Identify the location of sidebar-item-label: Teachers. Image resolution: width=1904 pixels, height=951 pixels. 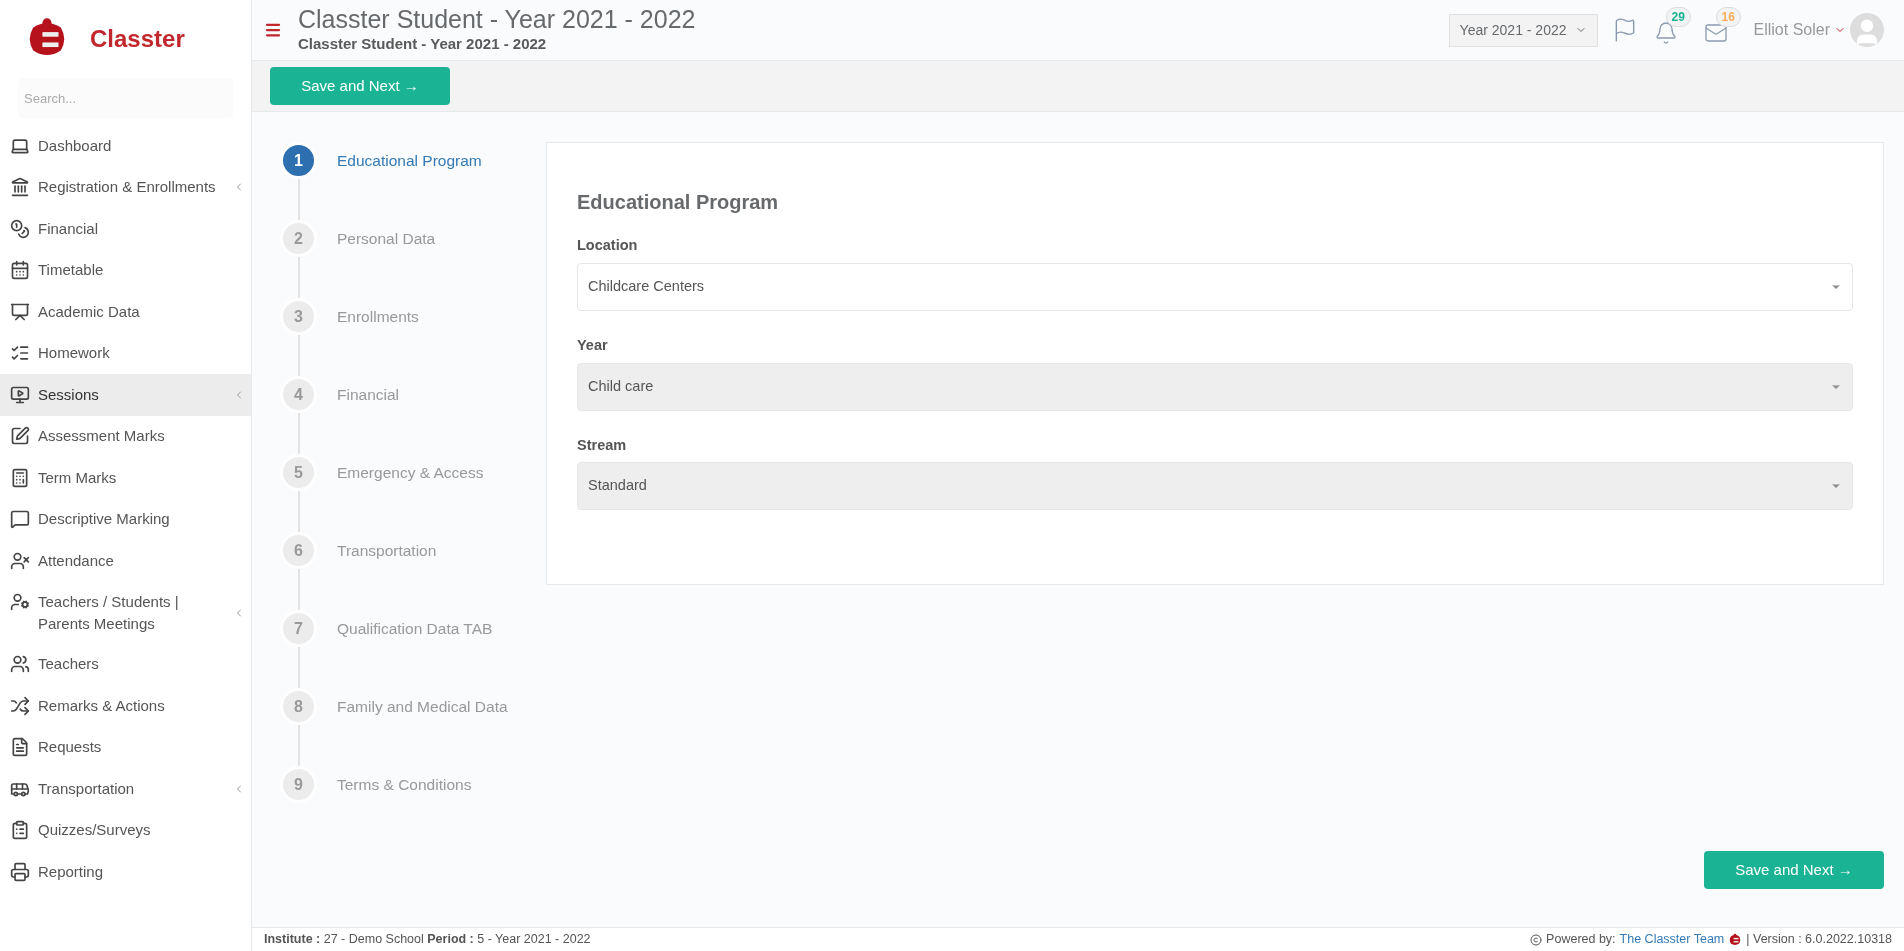
(68, 664).